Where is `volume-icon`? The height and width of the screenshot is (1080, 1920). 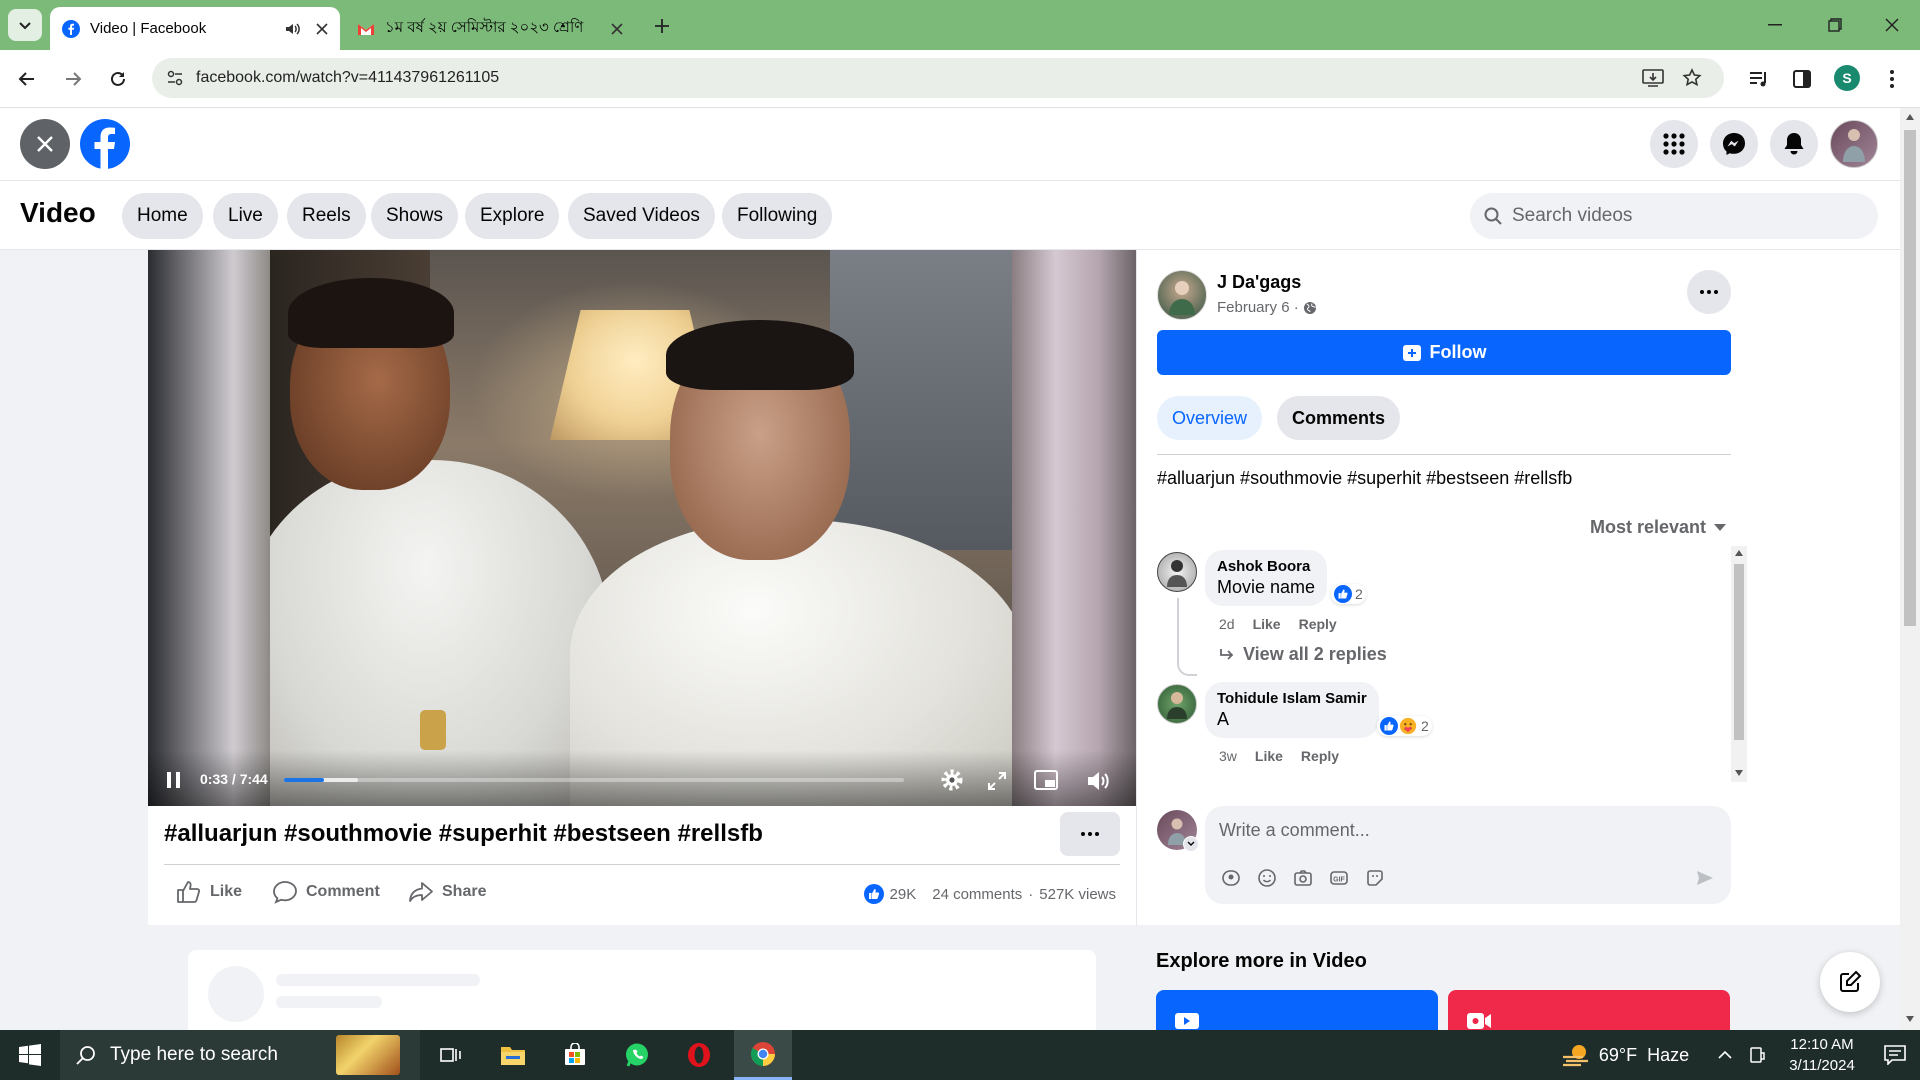 volume-icon is located at coordinates (1099, 781).